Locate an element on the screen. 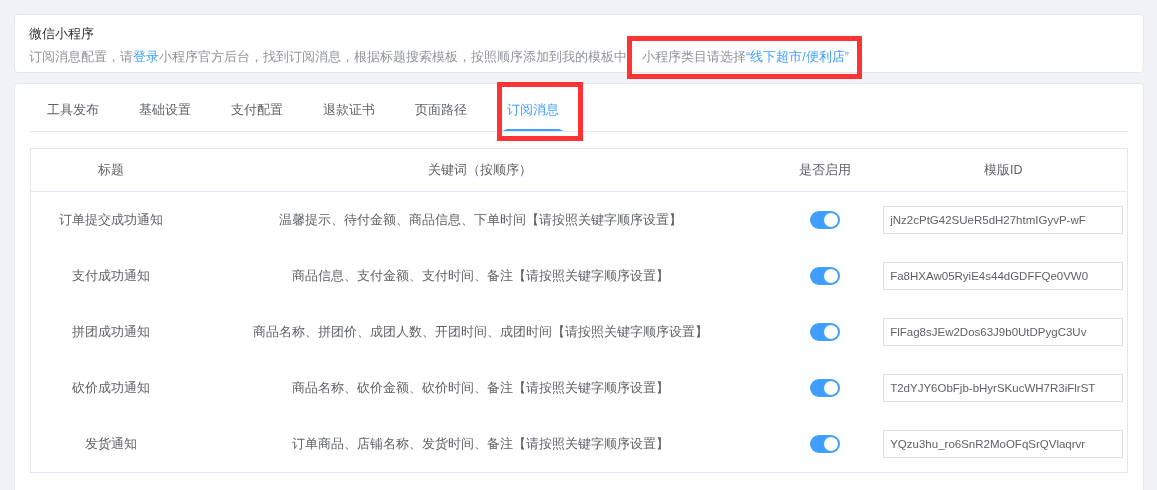 The height and width of the screenshot is (490, 1157). column-header: 标题 is located at coordinates (110, 170).